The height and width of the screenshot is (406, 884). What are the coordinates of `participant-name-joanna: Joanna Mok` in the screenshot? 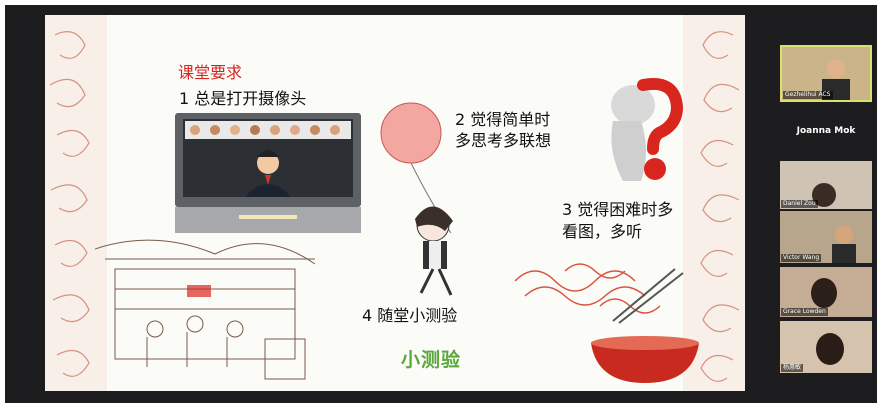 It's located at (826, 131).